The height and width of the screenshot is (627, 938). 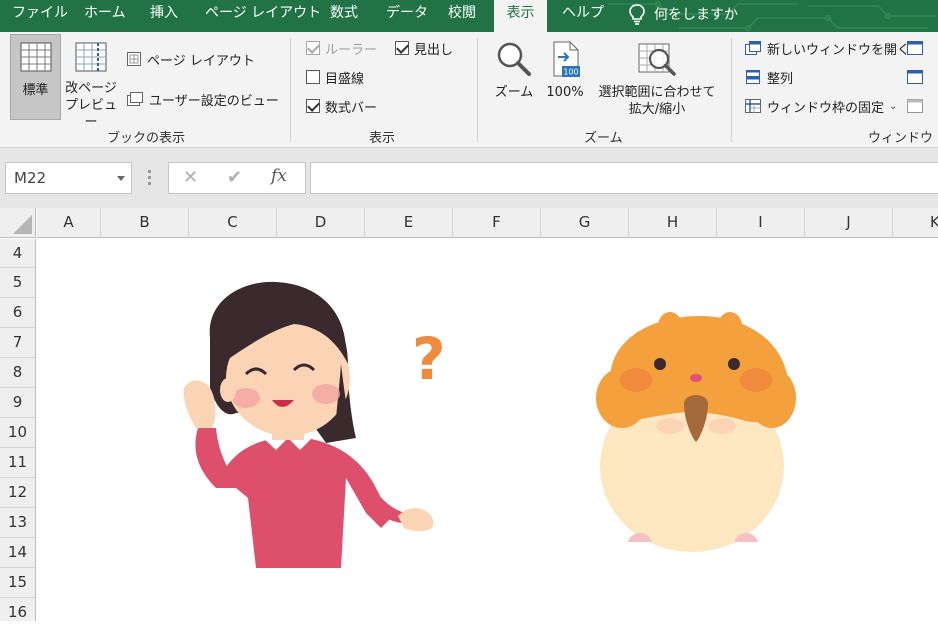 I want to click on split-icon, so click(x=915, y=48).